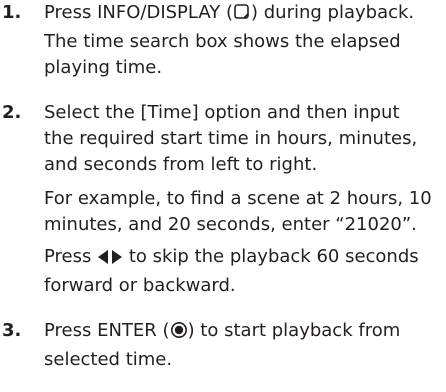 Image resolution: width=446 pixels, height=392 pixels. I want to click on text-line: Press ENTER ( ) to start playback from, so click(244, 332).